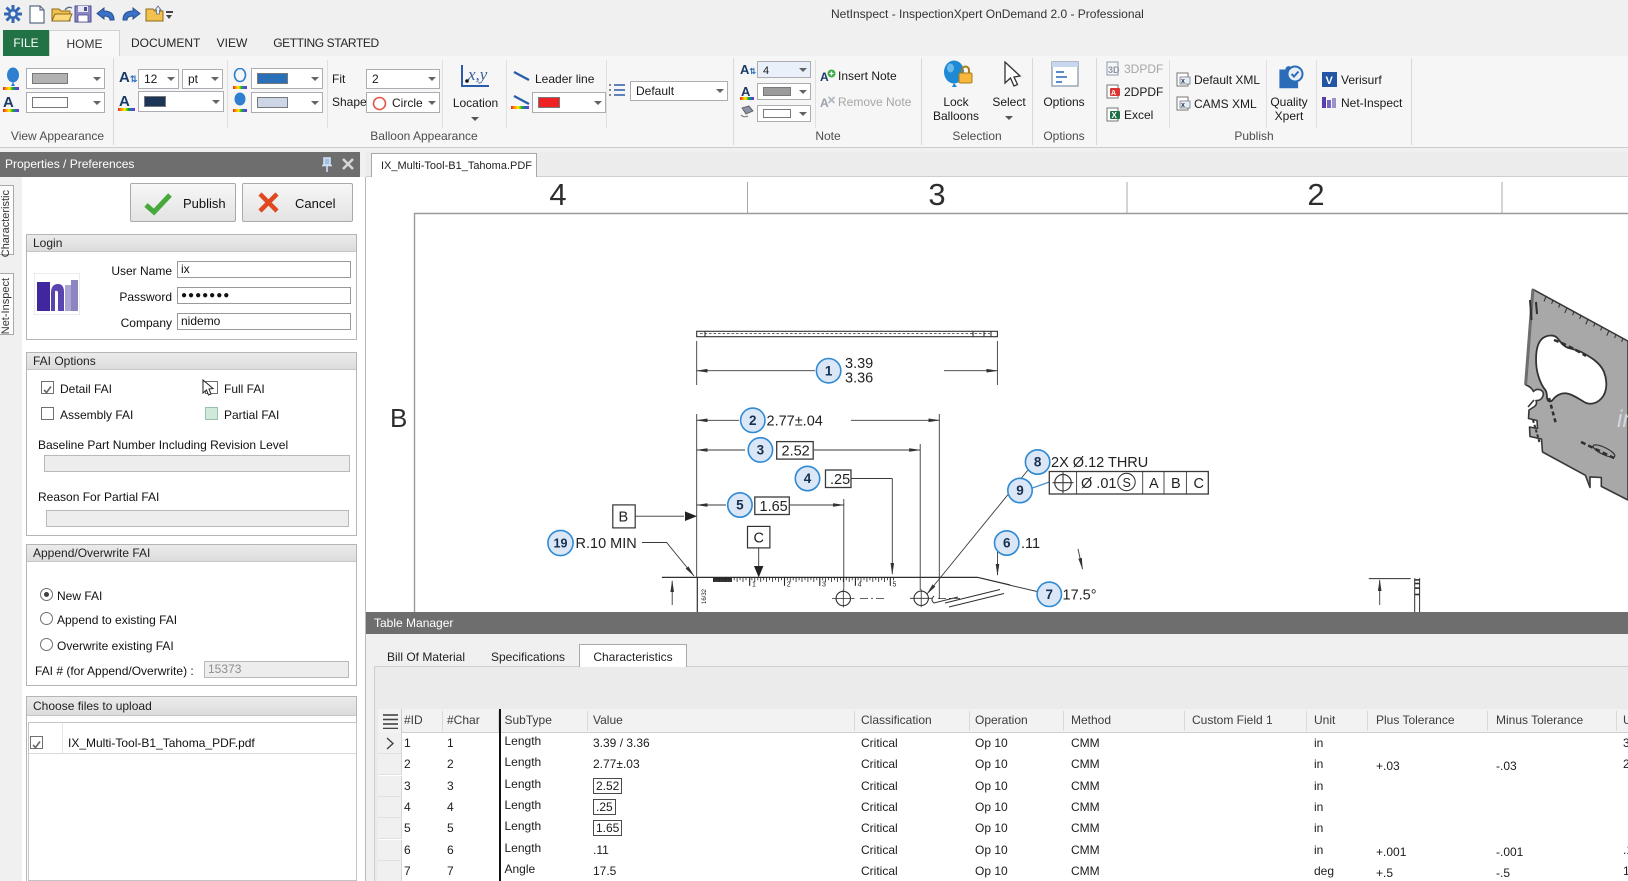  Describe the element at coordinates (1114, 70) in the screenshot. I see `svg-text: 3D` at that location.